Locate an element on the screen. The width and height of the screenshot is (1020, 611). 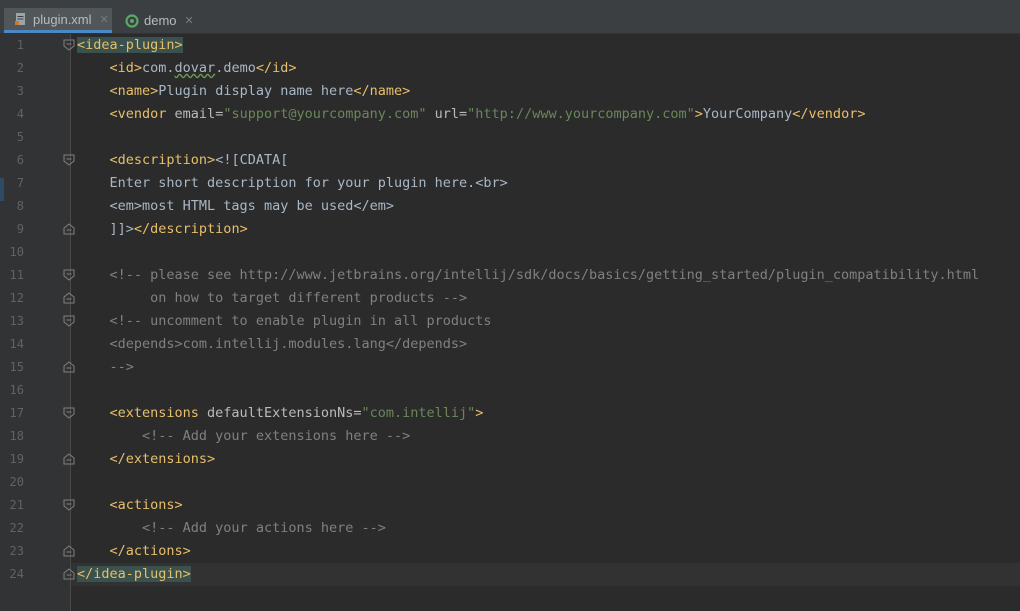
line-number: 8 is located at coordinates (20, 206).